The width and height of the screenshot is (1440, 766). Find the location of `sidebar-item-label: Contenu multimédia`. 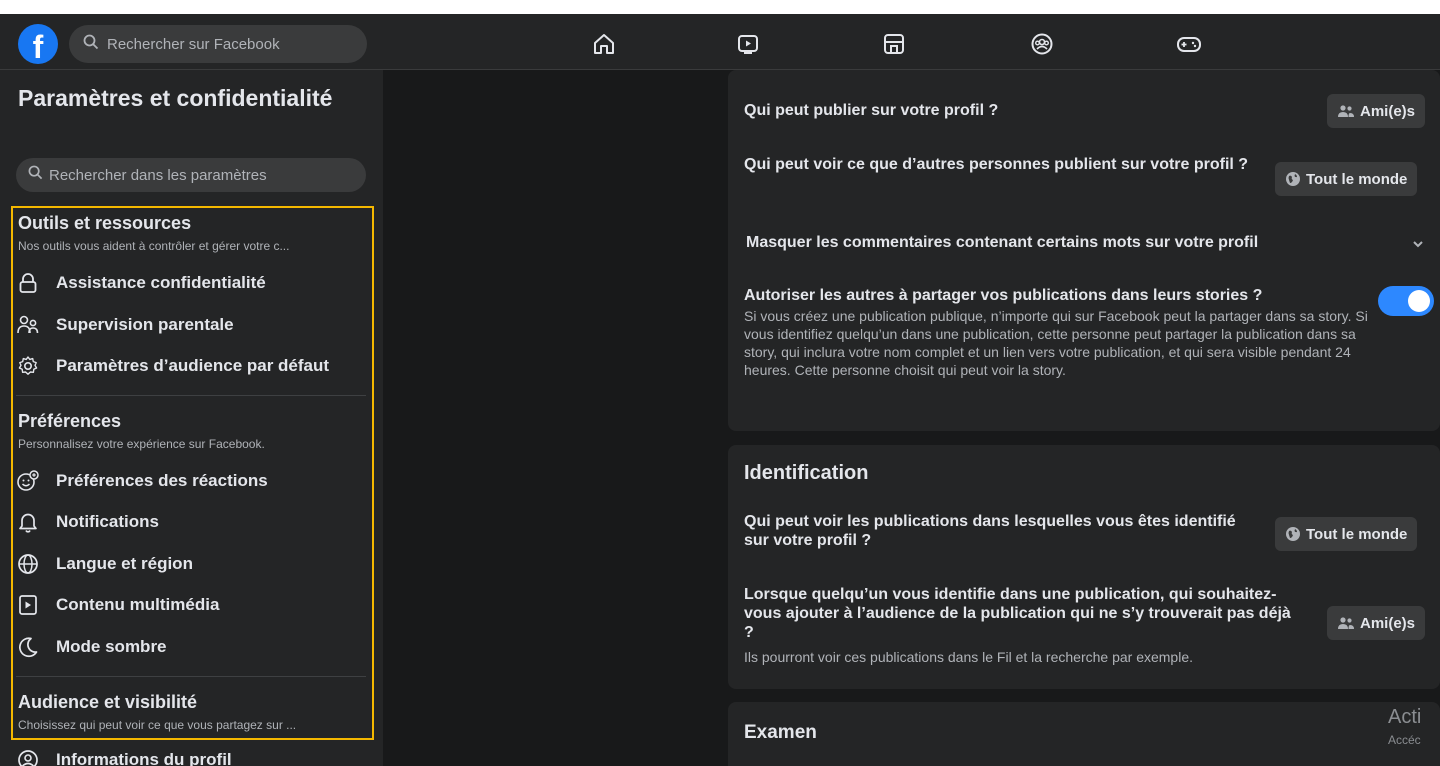

sidebar-item-label: Contenu multimédia is located at coordinates (138, 604).